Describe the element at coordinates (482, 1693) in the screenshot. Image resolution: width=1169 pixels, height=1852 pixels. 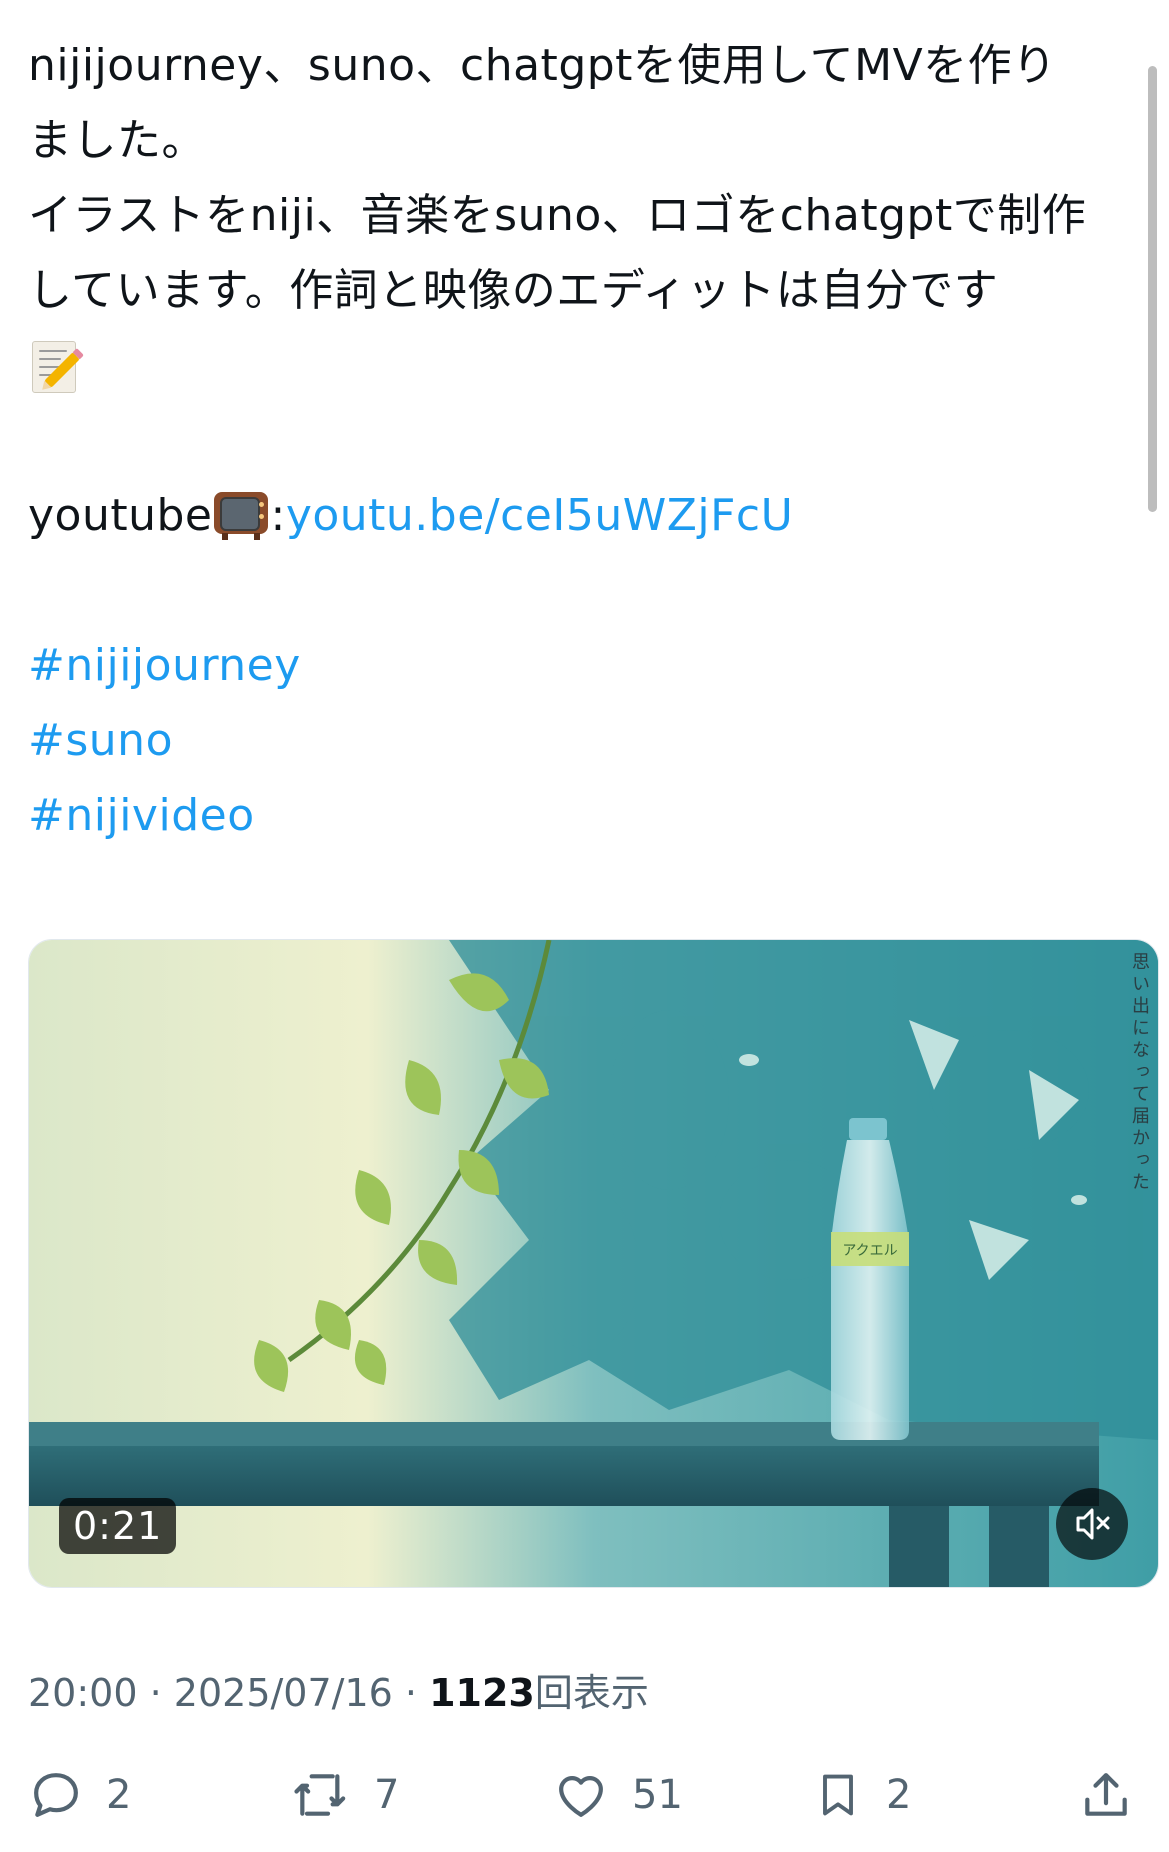
I see `view-count: 1123` at that location.